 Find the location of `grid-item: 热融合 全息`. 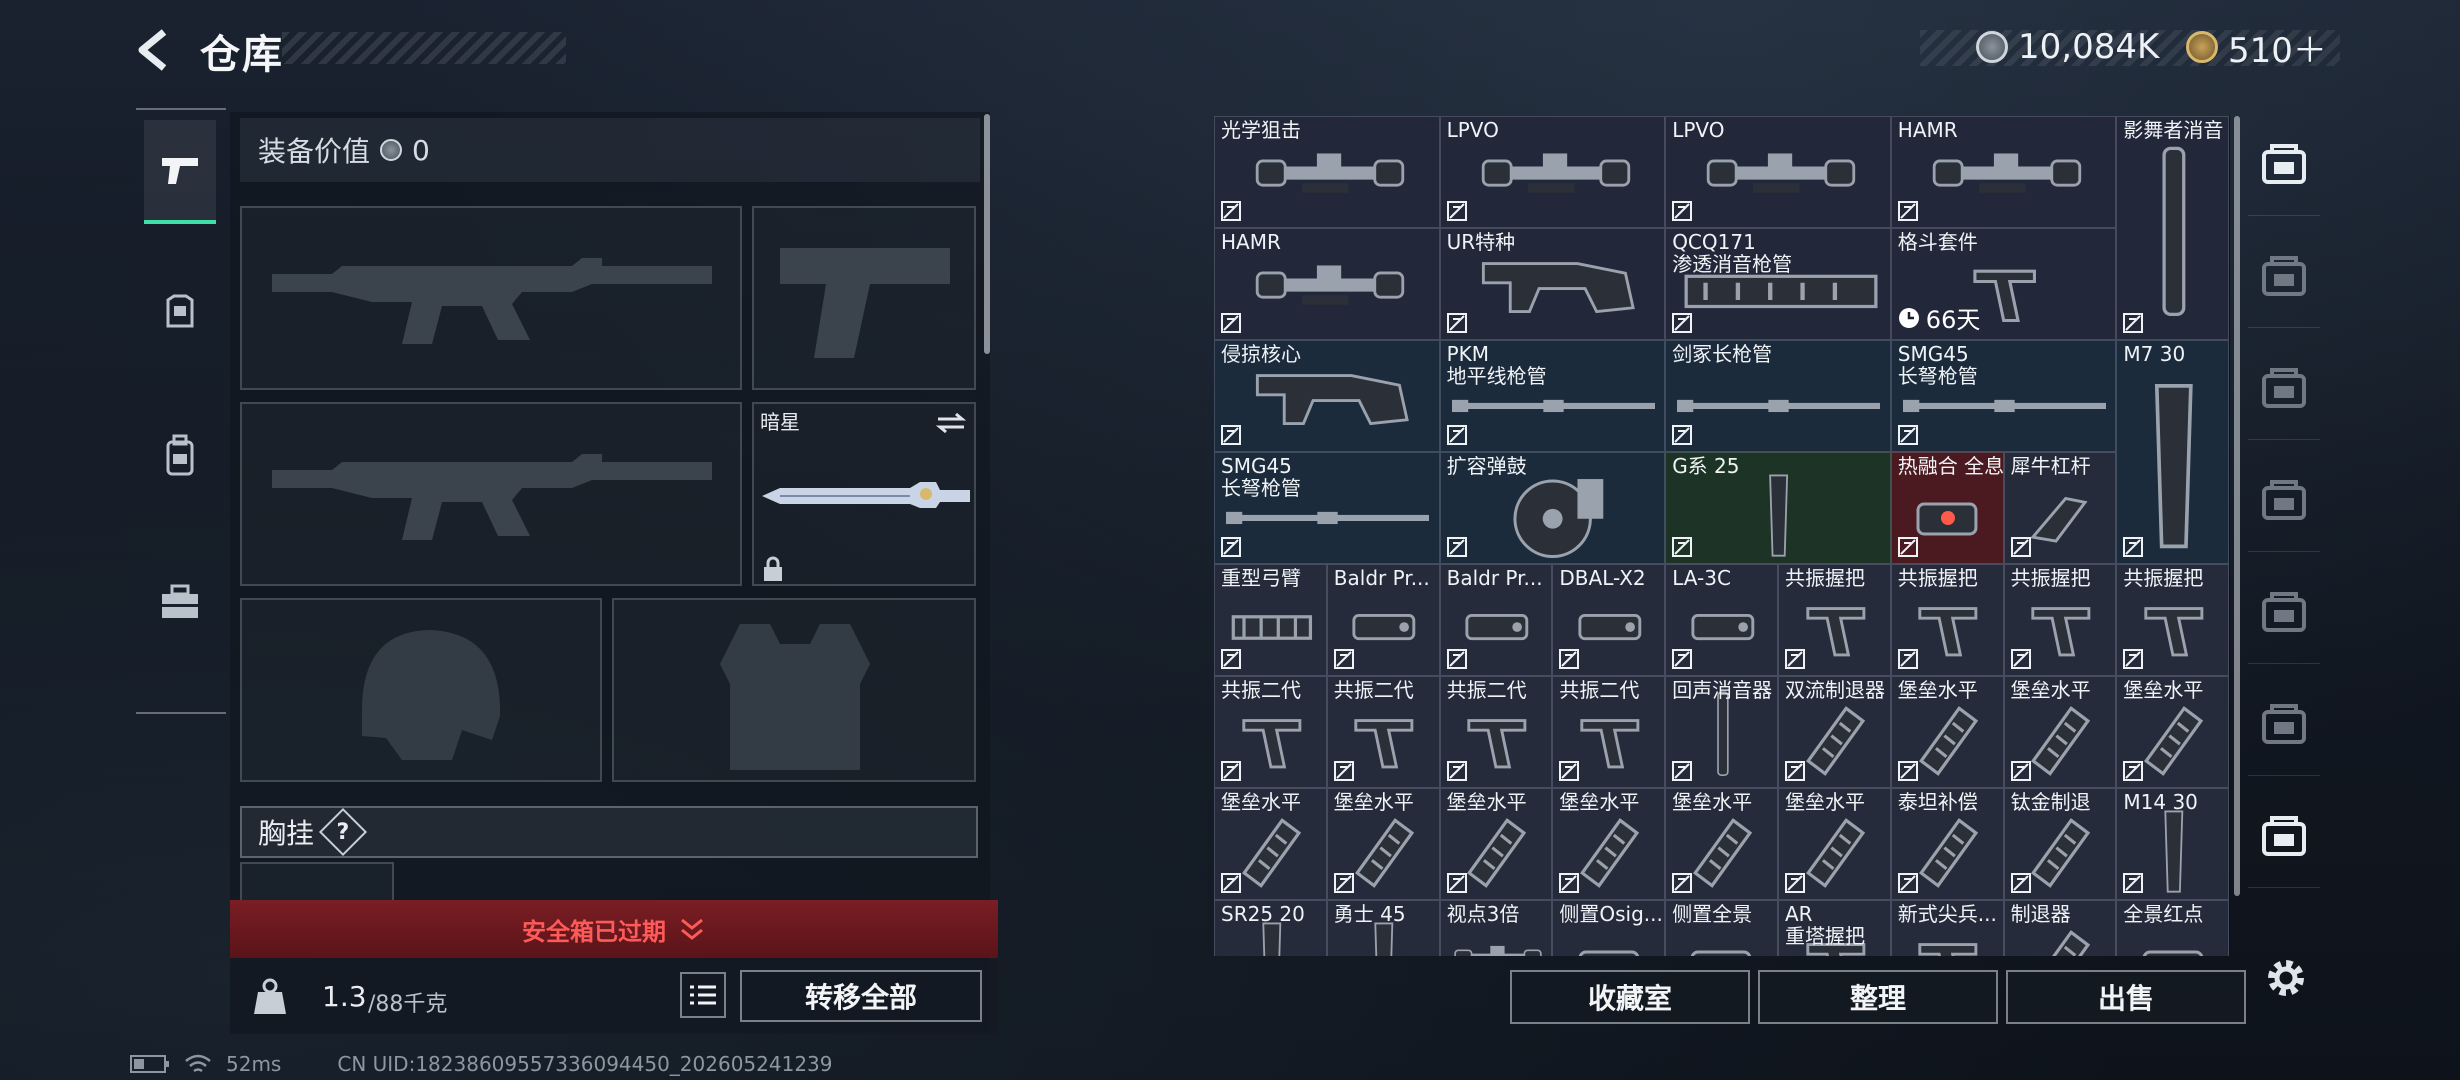

grid-item: 热融合 全息 is located at coordinates (1947, 508).